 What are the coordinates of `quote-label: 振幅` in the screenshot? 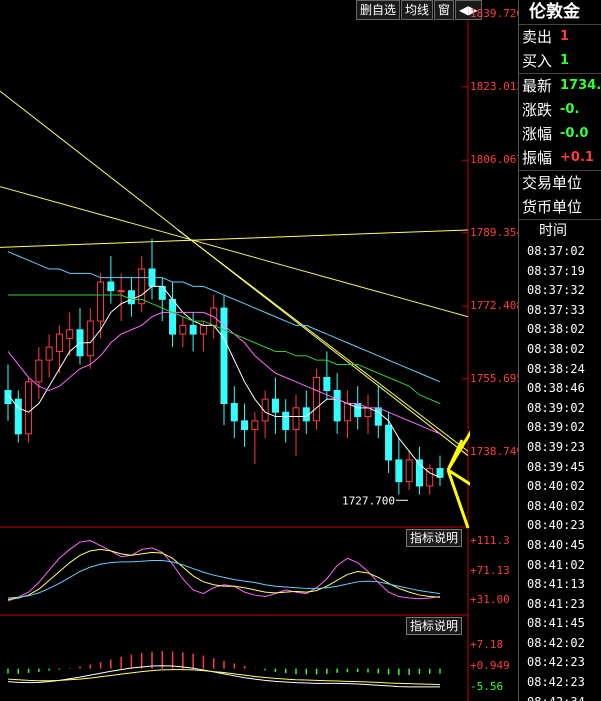 It's located at (537, 158).